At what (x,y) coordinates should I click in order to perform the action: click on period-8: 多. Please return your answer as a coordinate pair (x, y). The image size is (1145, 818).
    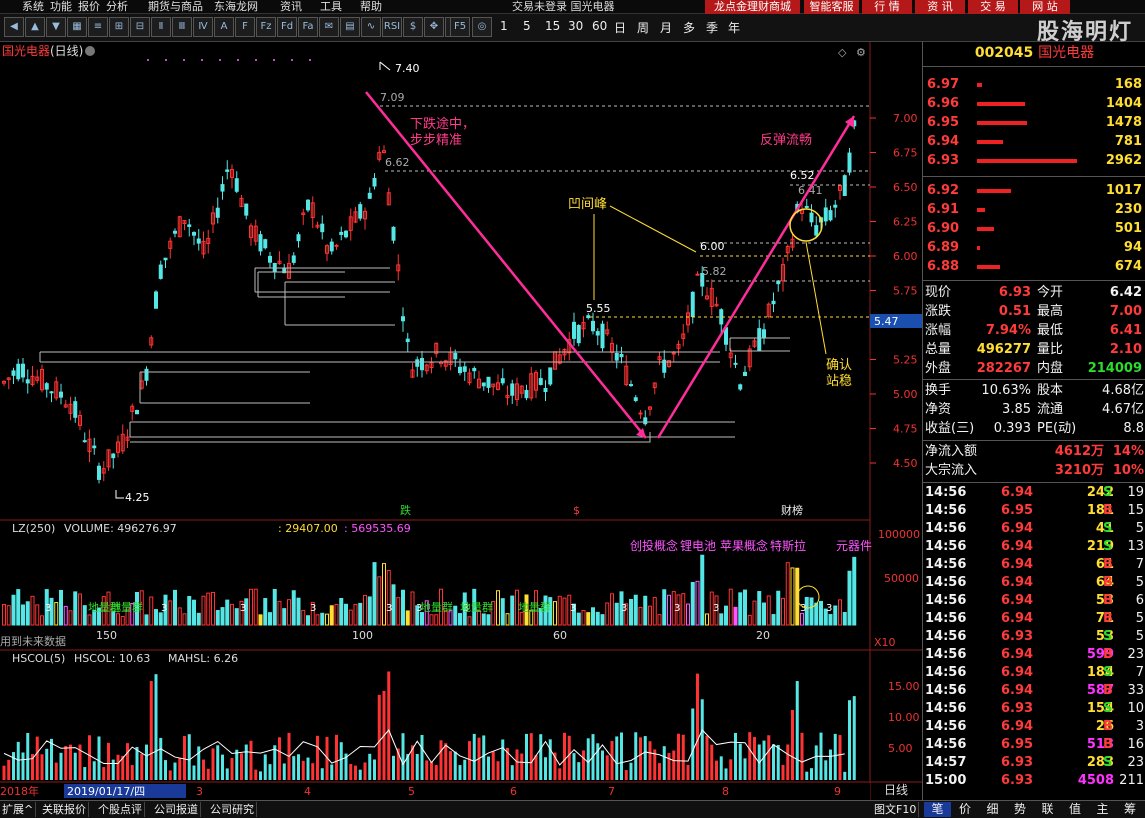
    Looking at the image, I should click on (689, 27).